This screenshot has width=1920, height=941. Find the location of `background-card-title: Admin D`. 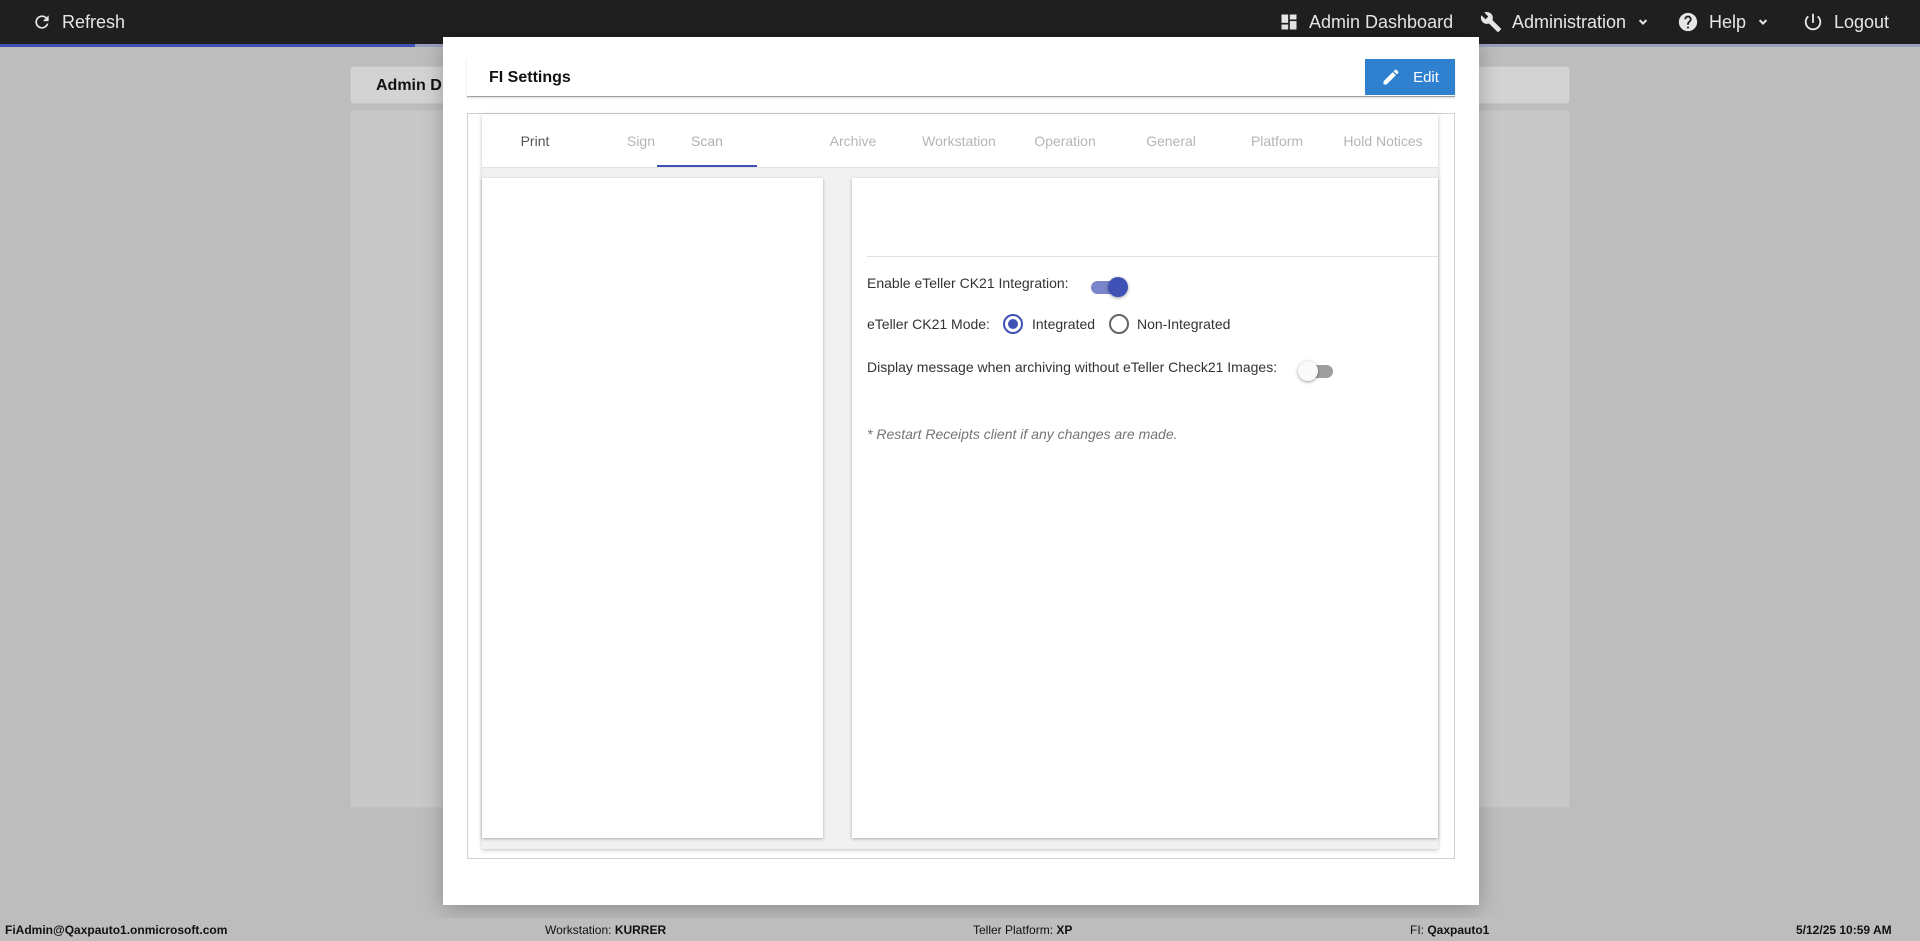

background-card-title: Admin D is located at coordinates (409, 85).